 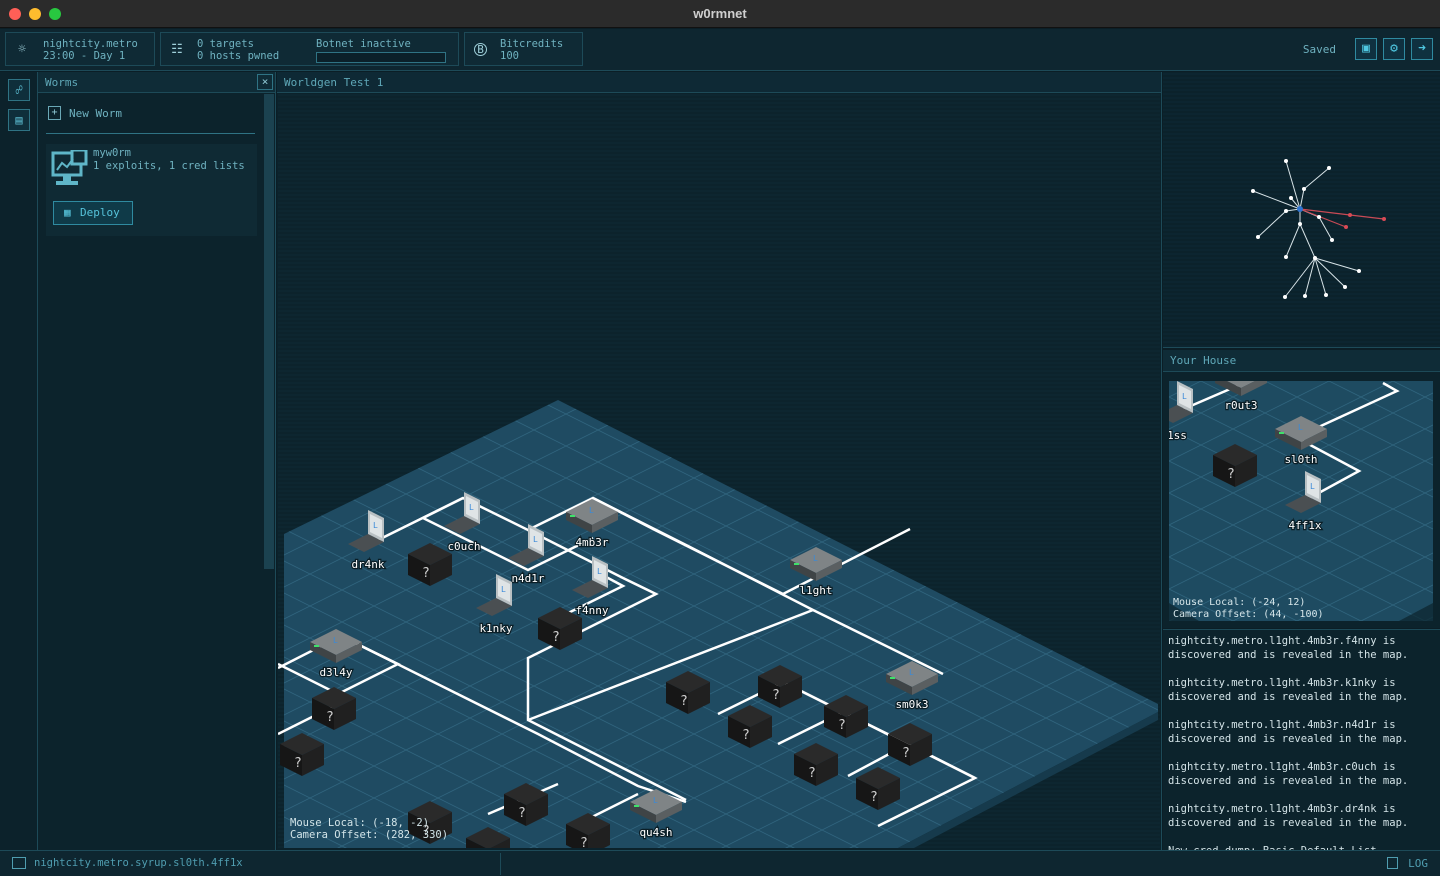 What do you see at coordinates (177, 49) in the screenshot?
I see `targets-icon: ☷` at bounding box center [177, 49].